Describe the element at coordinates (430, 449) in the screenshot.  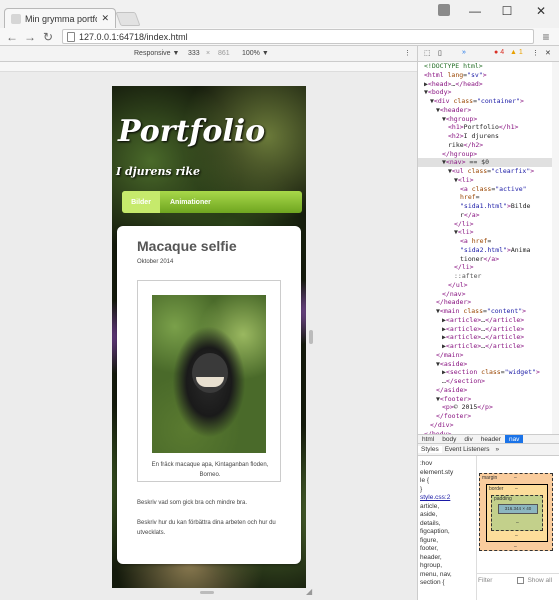
I see `tab-styles: Styles` at that location.